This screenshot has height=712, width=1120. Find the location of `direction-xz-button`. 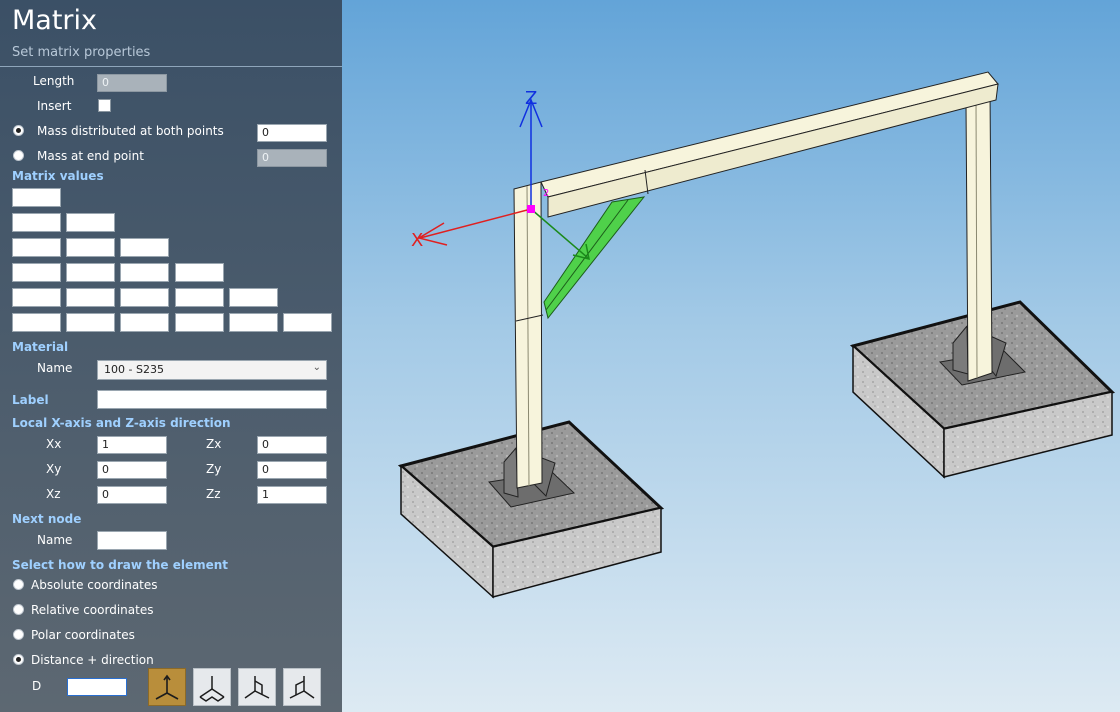

direction-xz-button is located at coordinates (302, 687).